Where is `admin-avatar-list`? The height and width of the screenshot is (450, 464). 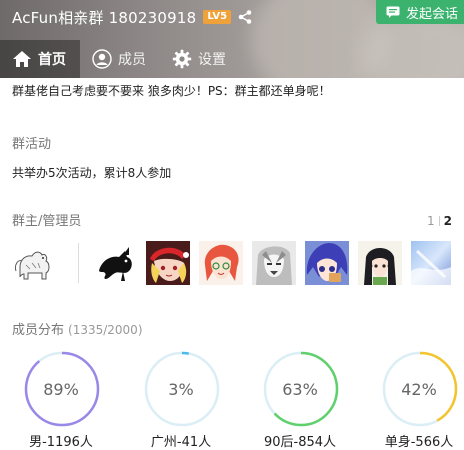
admin-avatar-list is located at coordinates (238, 263).